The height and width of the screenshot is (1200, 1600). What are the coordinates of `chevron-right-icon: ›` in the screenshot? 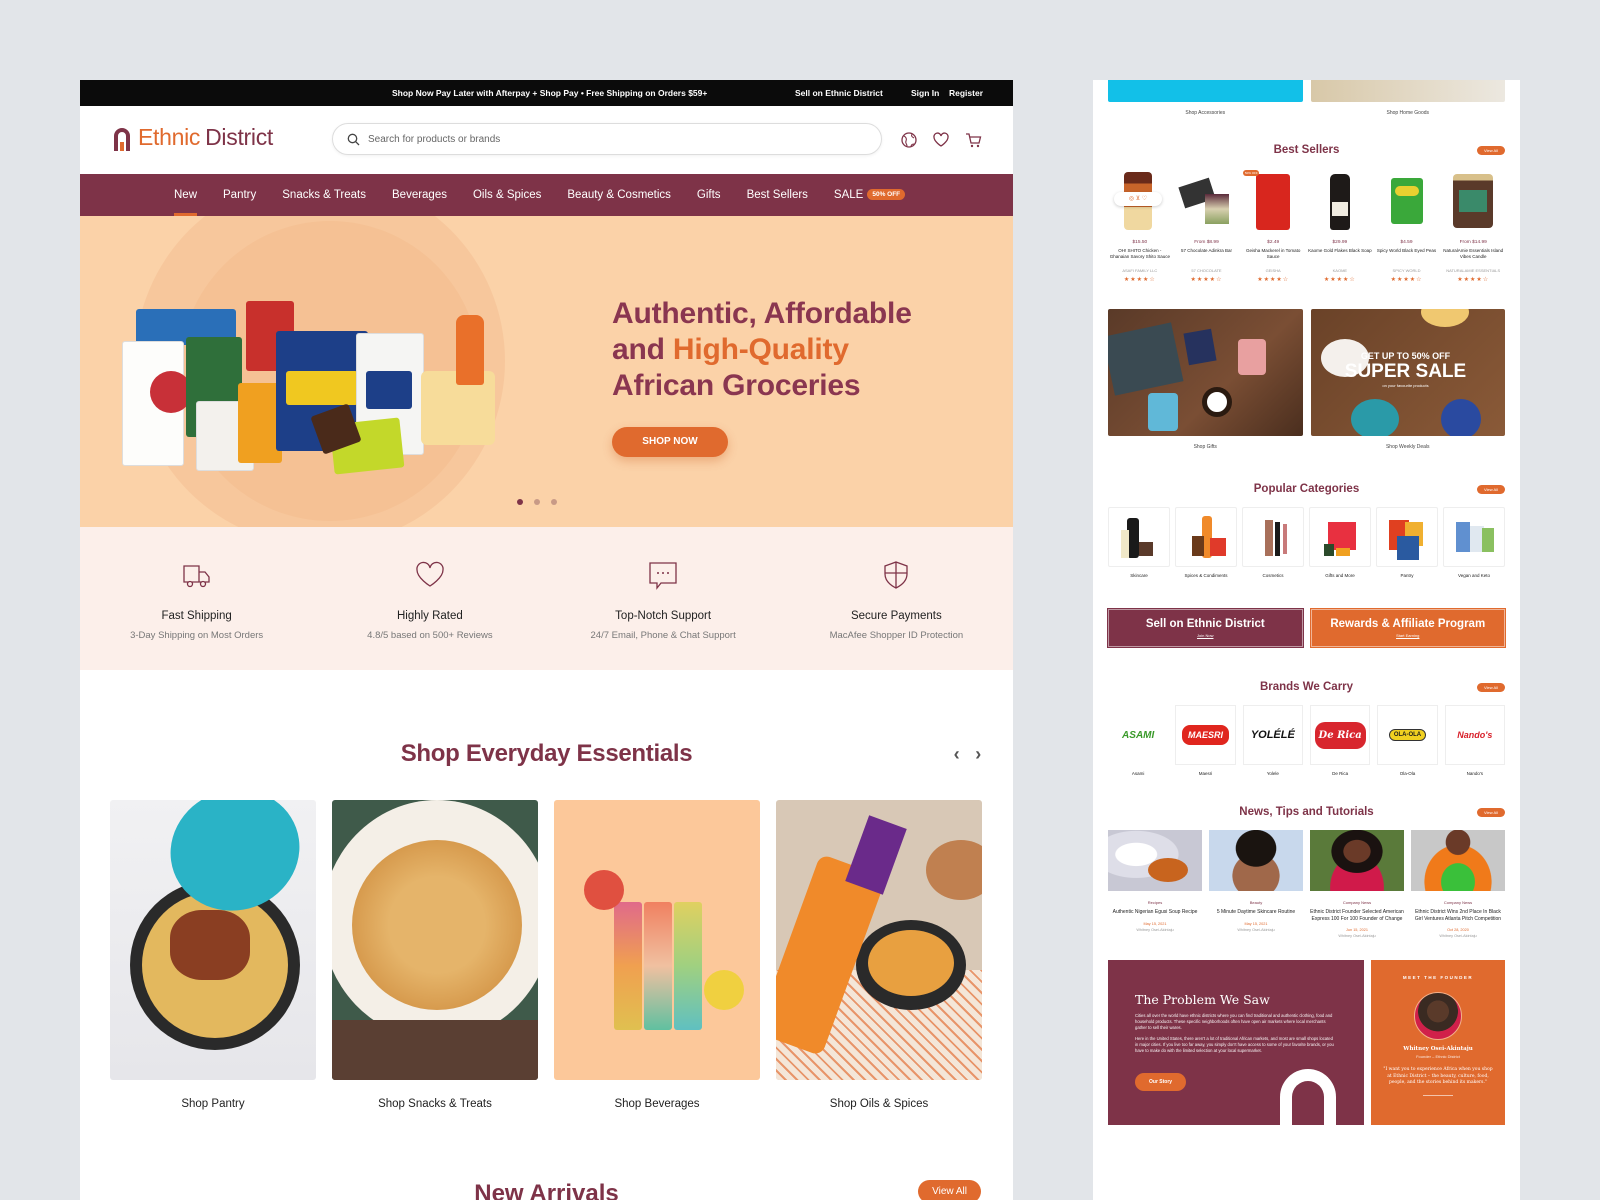 It's located at (978, 754).